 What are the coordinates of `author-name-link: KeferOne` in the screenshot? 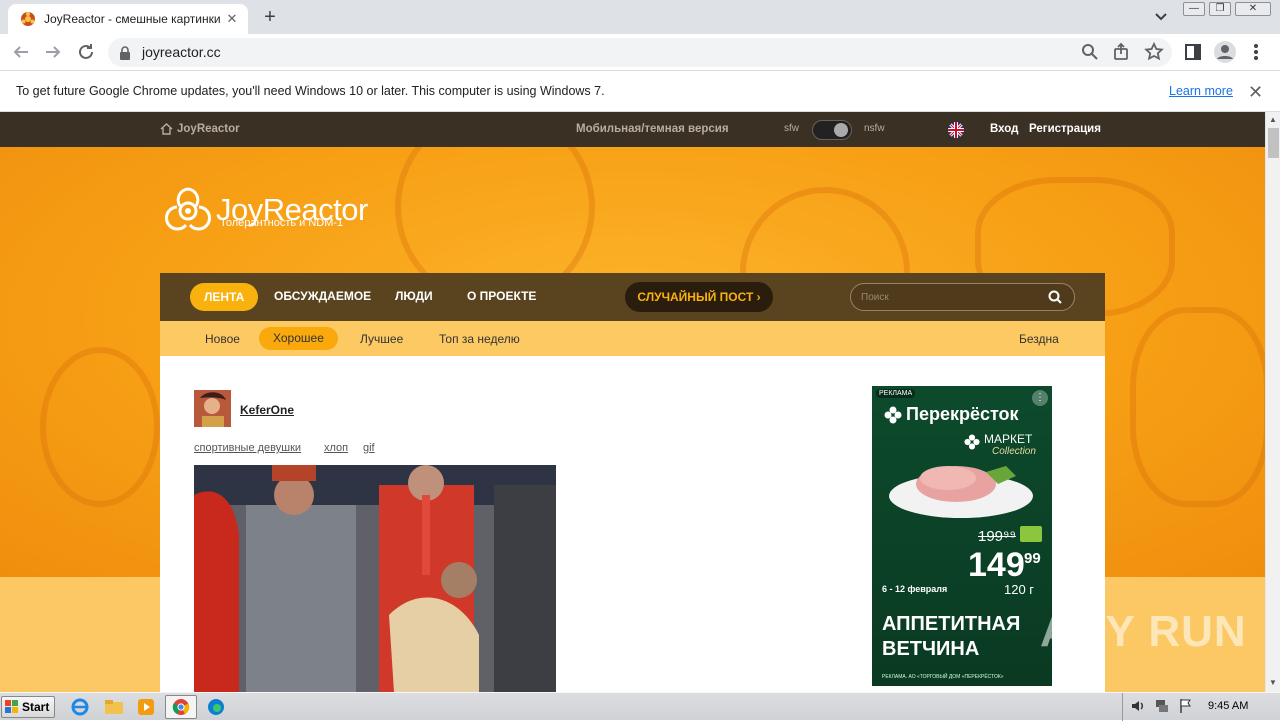 It's located at (267, 410).